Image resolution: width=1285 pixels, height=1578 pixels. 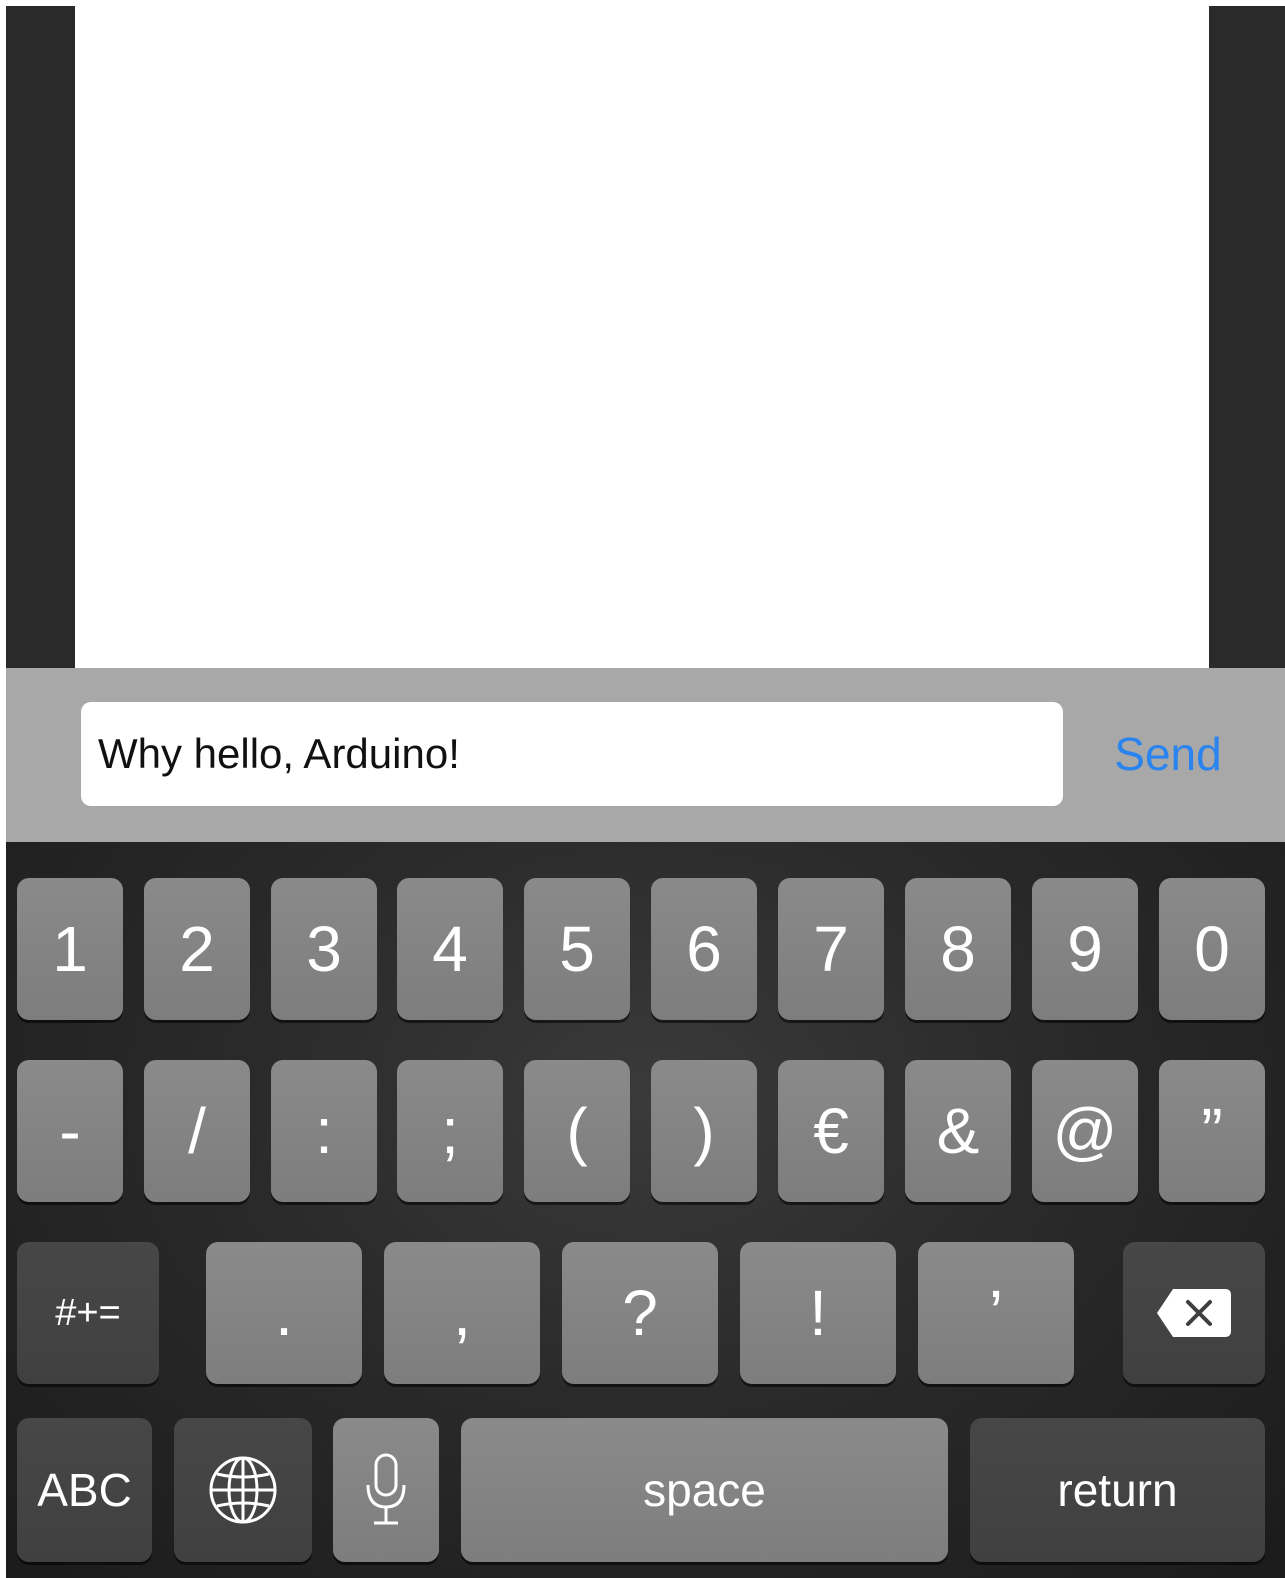 I want to click on microphone-icon, so click(x=386, y=1490).